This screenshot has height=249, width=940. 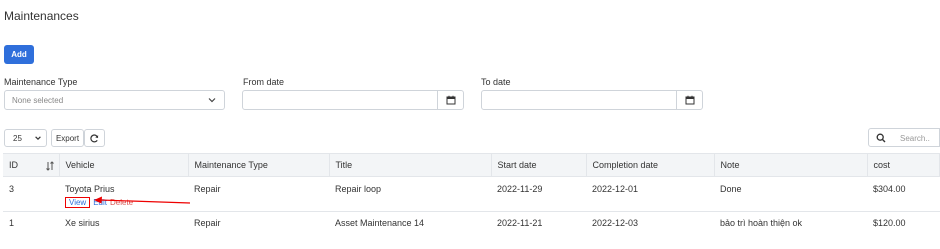 I want to click on view-link: View, so click(x=78, y=202).